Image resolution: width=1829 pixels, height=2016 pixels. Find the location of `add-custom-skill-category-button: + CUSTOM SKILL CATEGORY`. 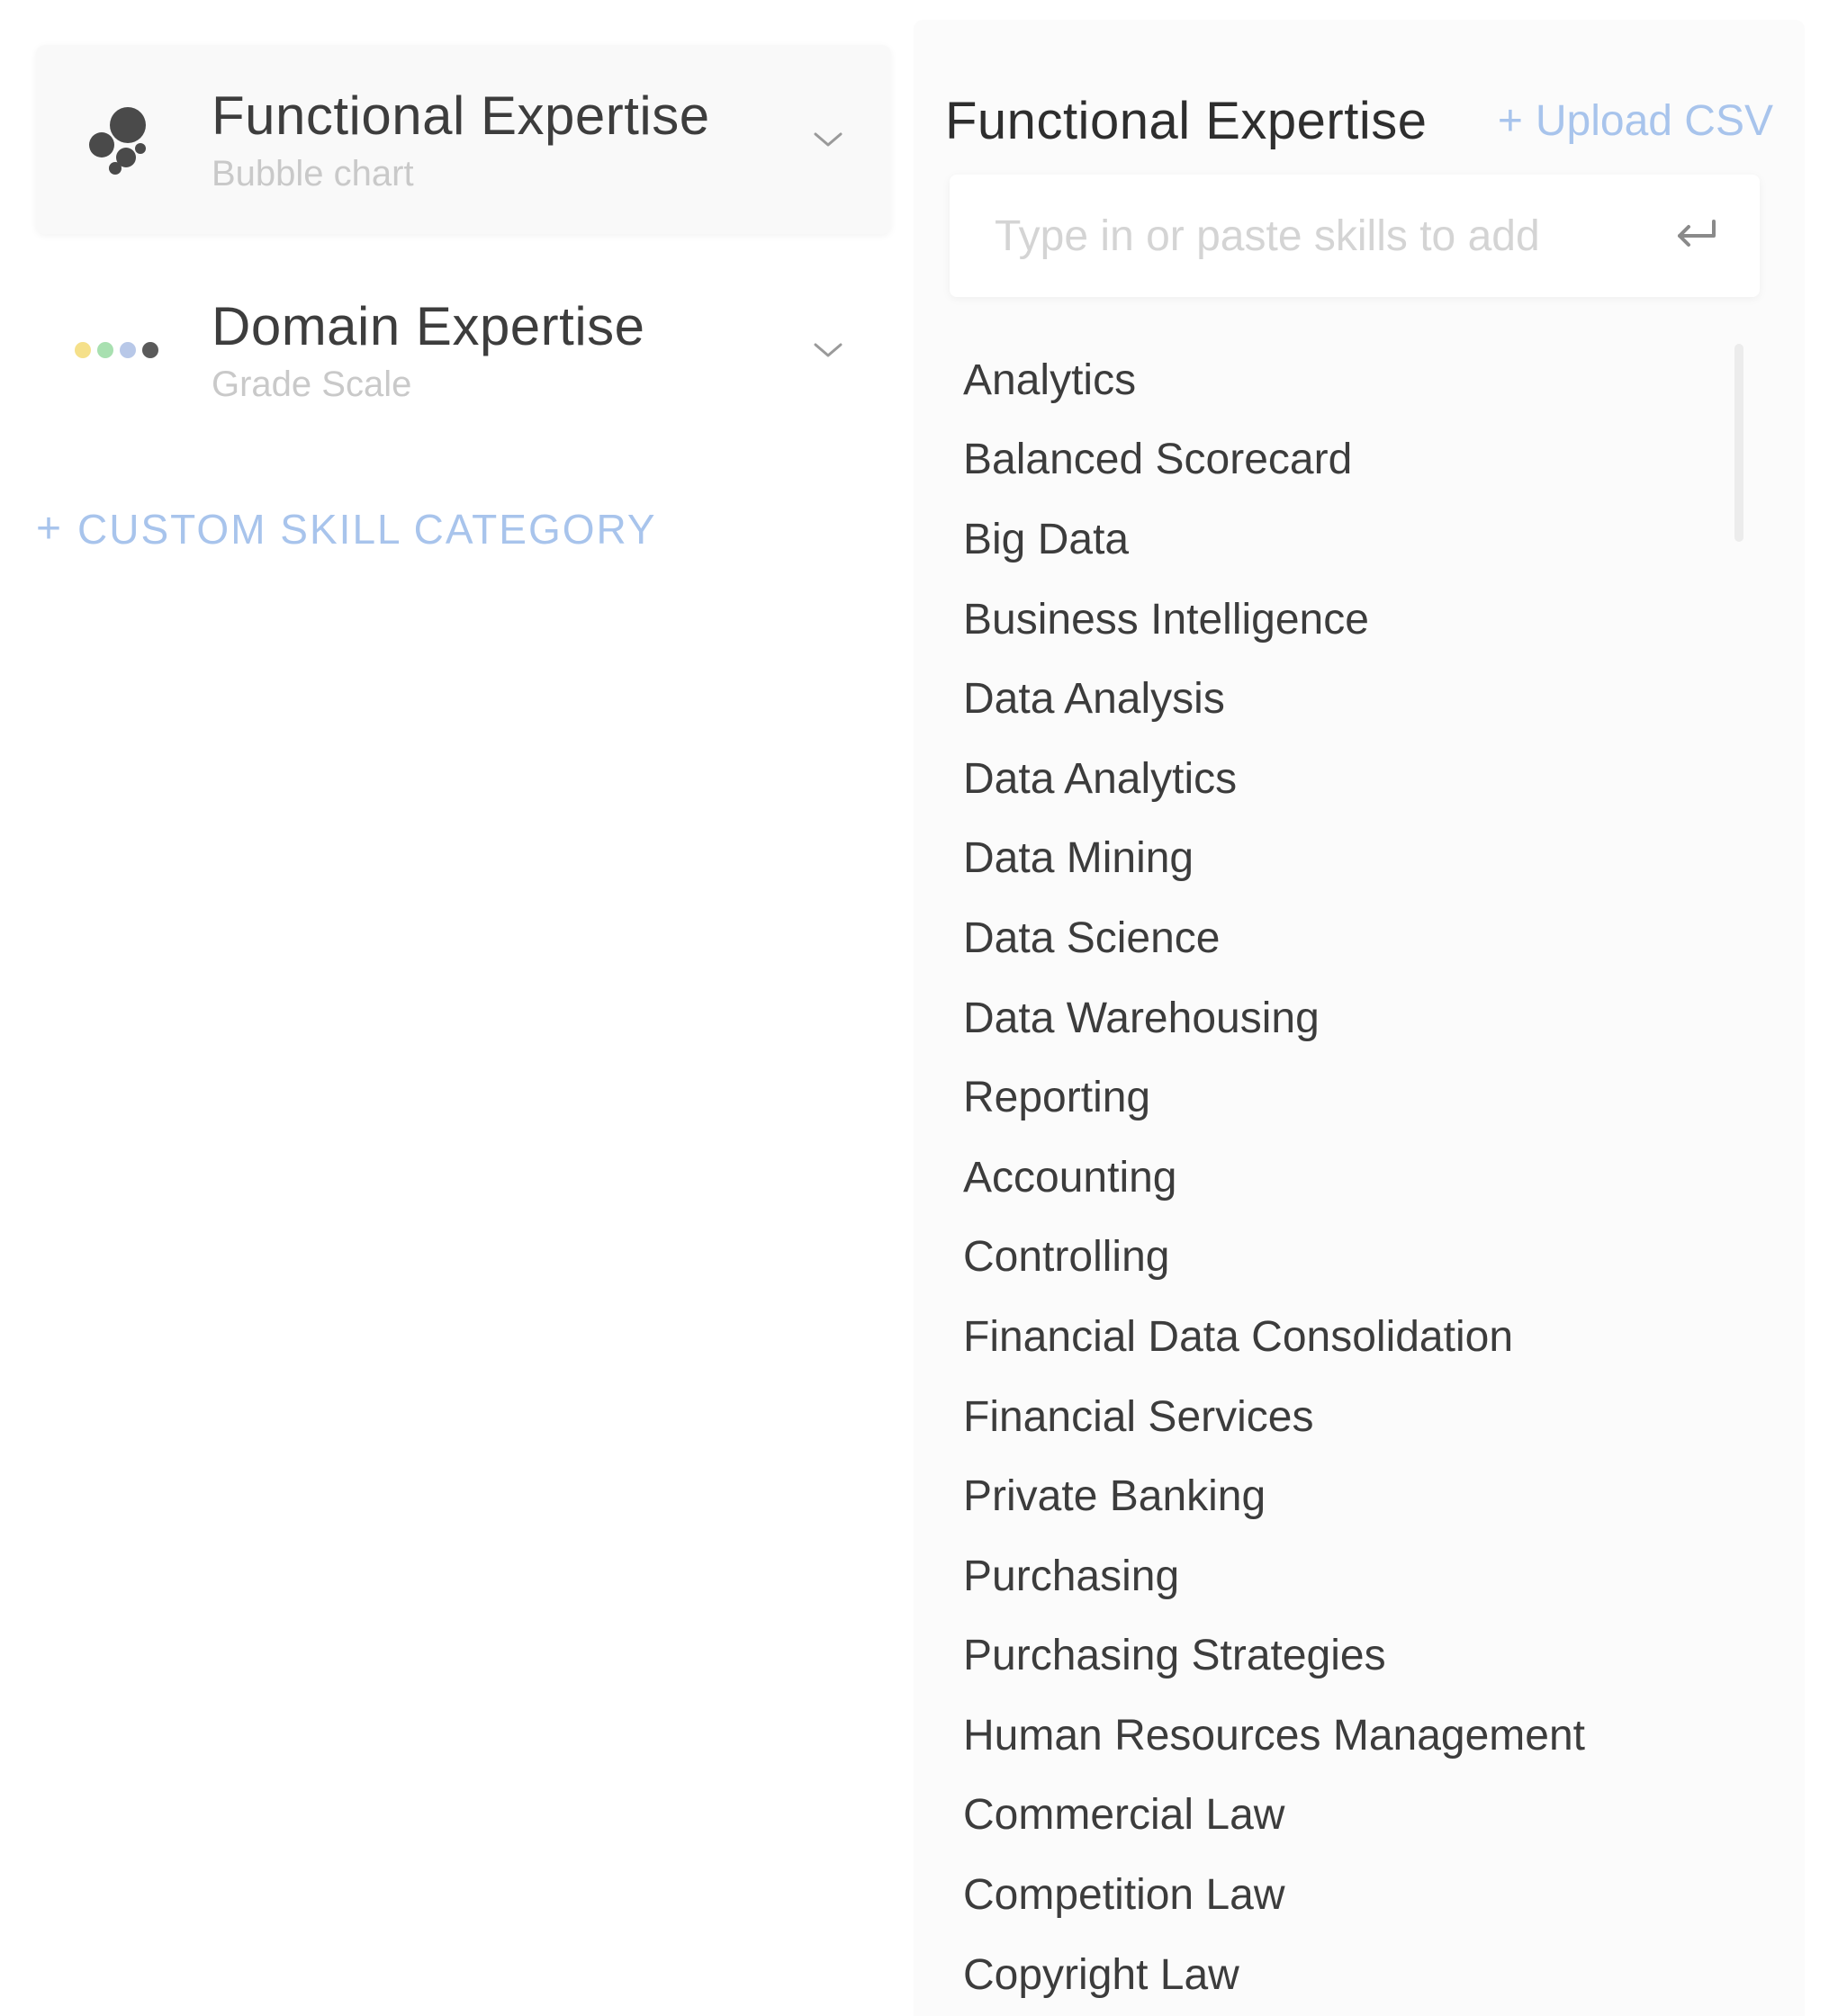

add-custom-skill-category-button: + CUSTOM SKILL CATEGORY is located at coordinates (463, 529).